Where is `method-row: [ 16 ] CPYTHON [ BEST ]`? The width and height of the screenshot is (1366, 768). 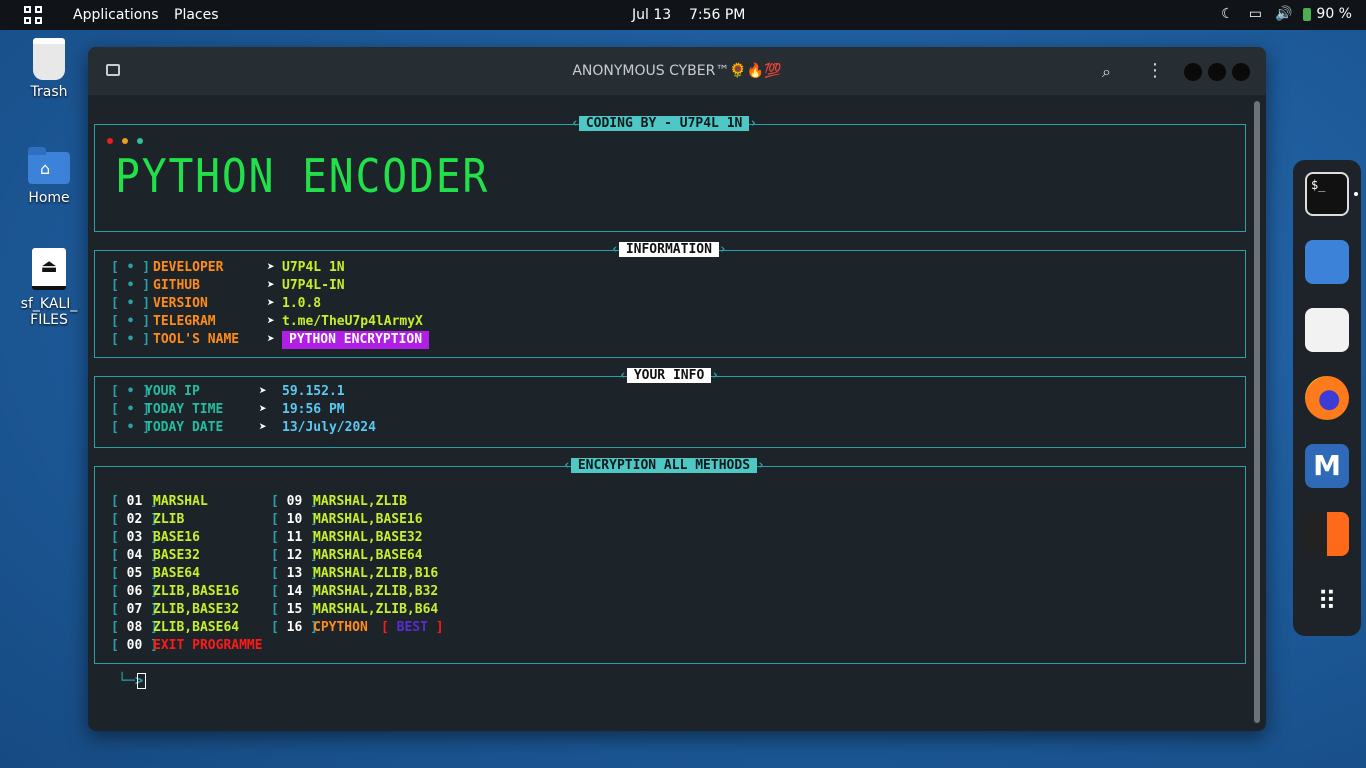
method-row: [ 16 ] CPYTHON [ BEST ] is located at coordinates (357, 628).